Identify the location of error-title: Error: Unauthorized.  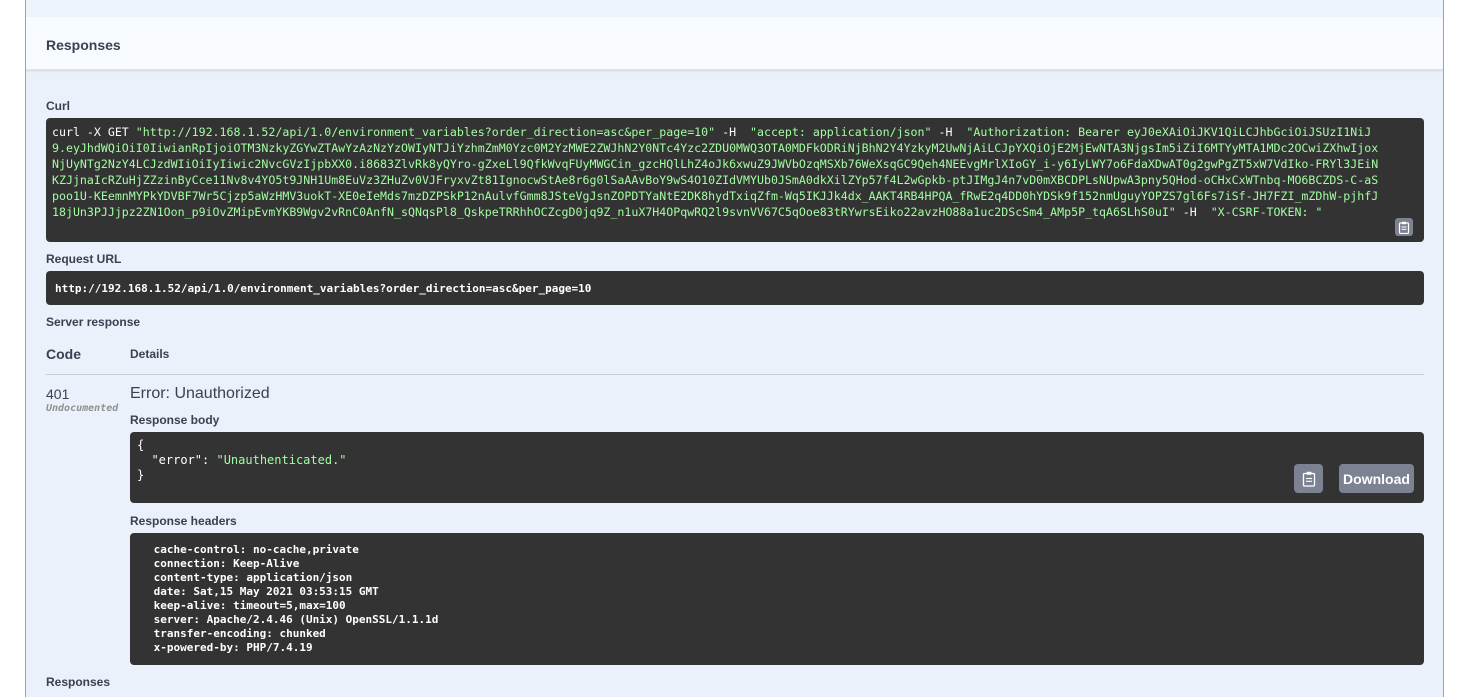
(200, 393).